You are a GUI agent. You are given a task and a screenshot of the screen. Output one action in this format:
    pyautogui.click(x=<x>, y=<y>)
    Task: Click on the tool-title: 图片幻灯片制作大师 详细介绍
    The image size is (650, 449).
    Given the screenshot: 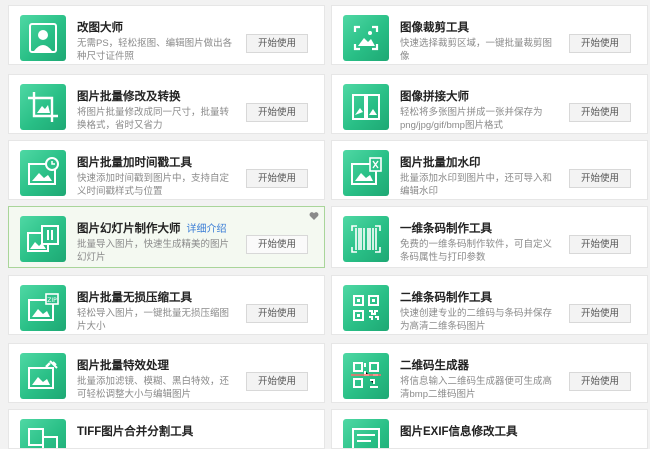 What is the action you would take?
    pyautogui.click(x=152, y=228)
    